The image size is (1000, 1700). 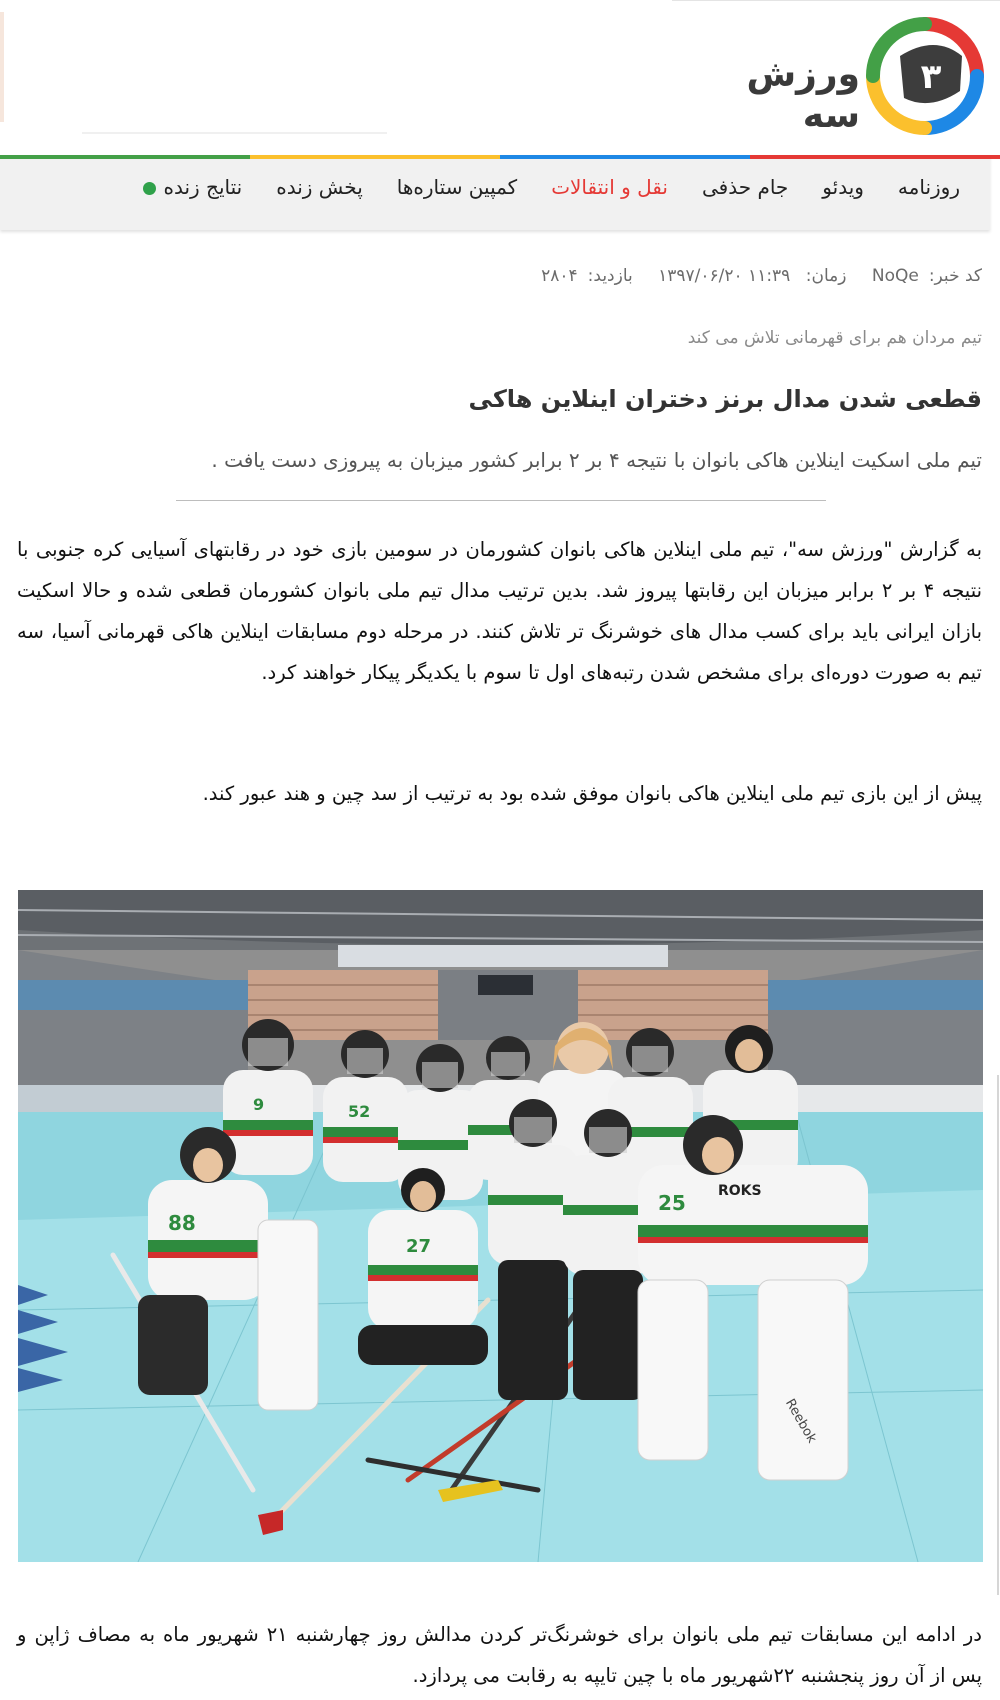 I want to click on ad-banner-edge, so click(x=2, y=67).